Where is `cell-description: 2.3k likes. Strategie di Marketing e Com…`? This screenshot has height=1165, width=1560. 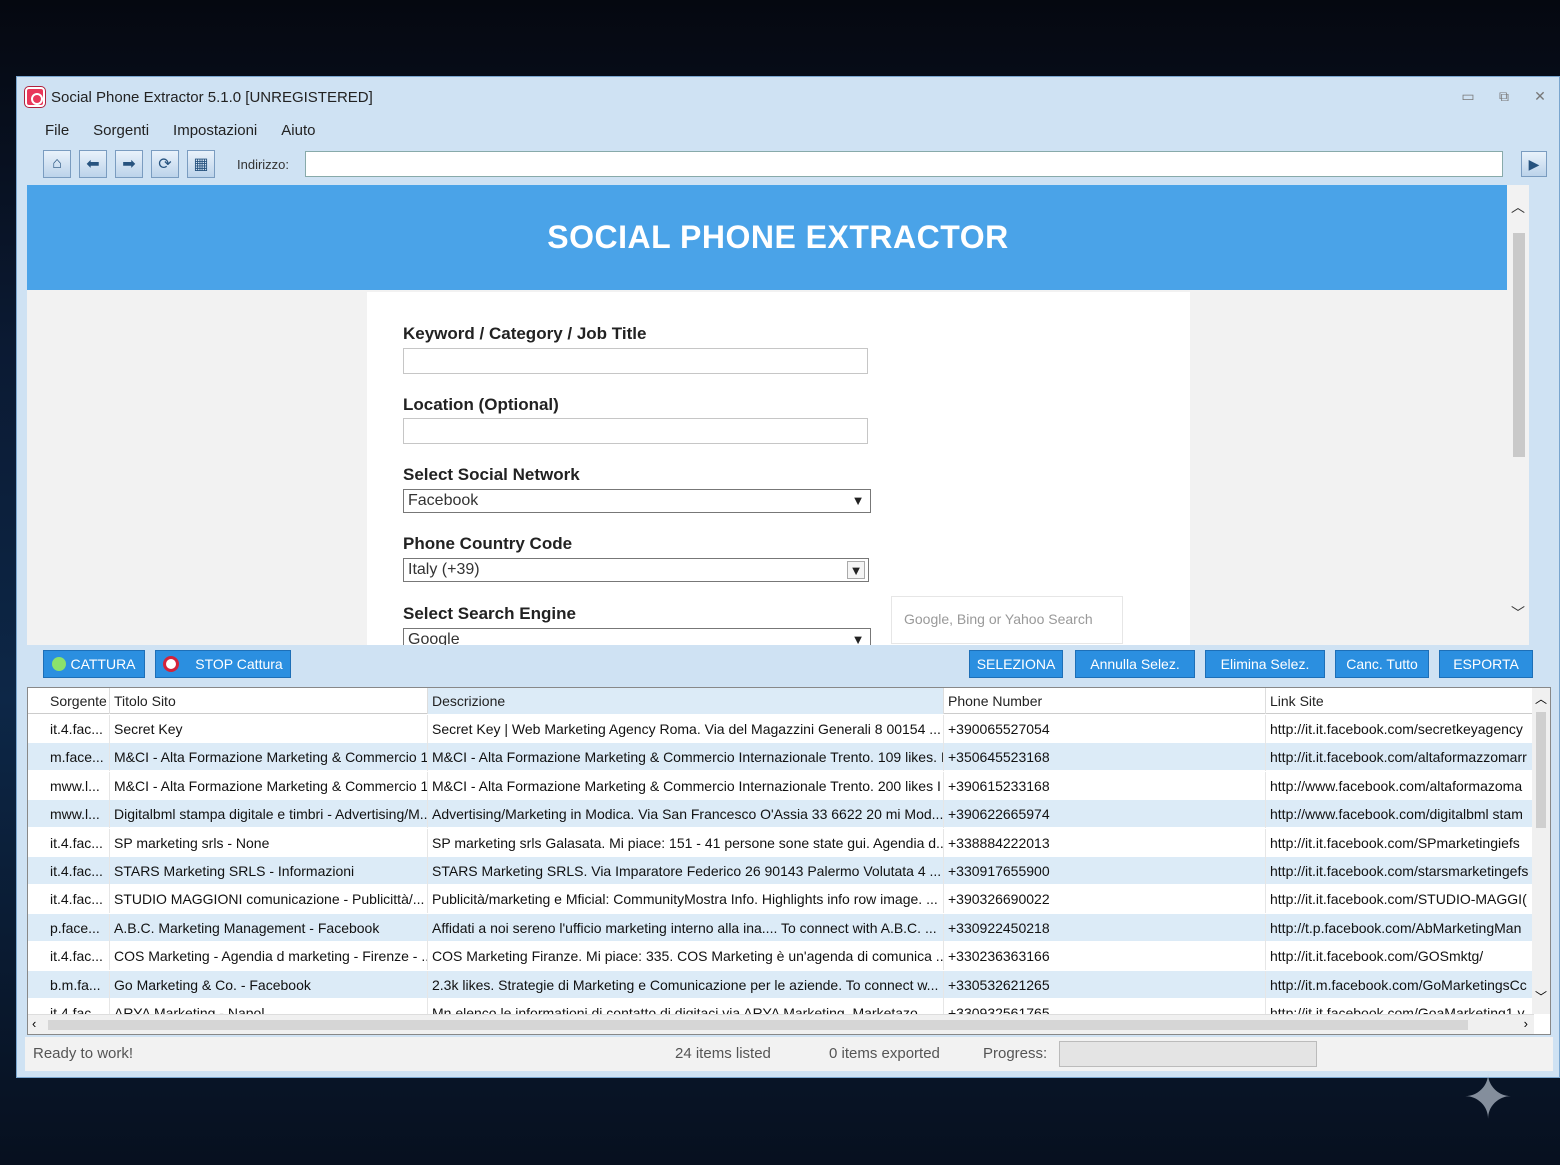
cell-description: 2.3k likes. Strategie di Marketing e Com… is located at coordinates (686, 984).